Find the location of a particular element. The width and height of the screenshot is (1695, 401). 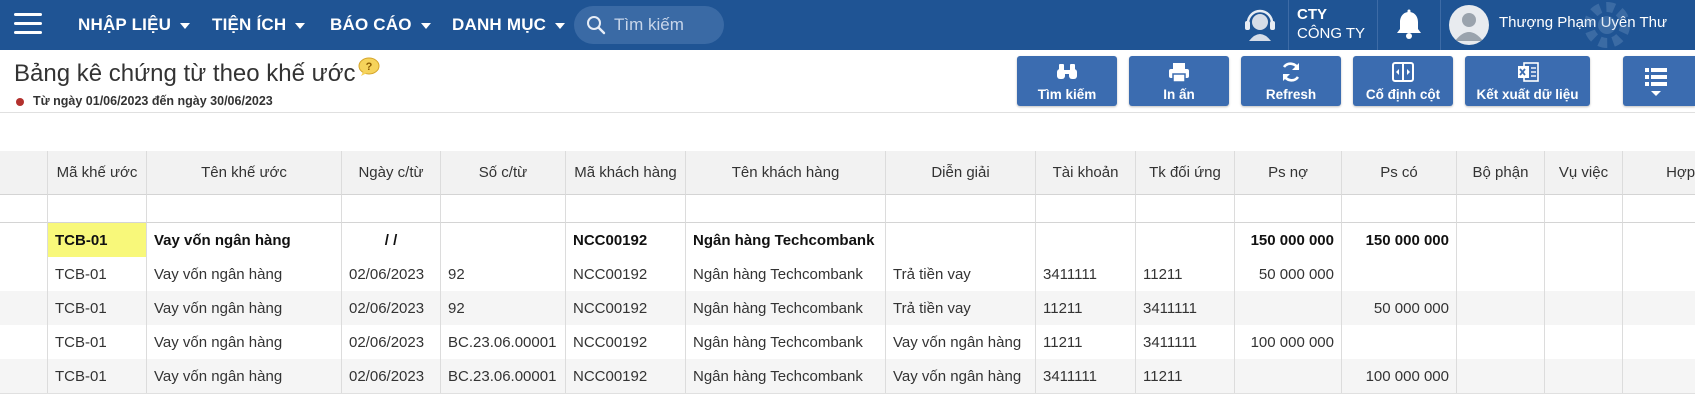

column-header-bo-phan: Bộ phận is located at coordinates (1501, 173).